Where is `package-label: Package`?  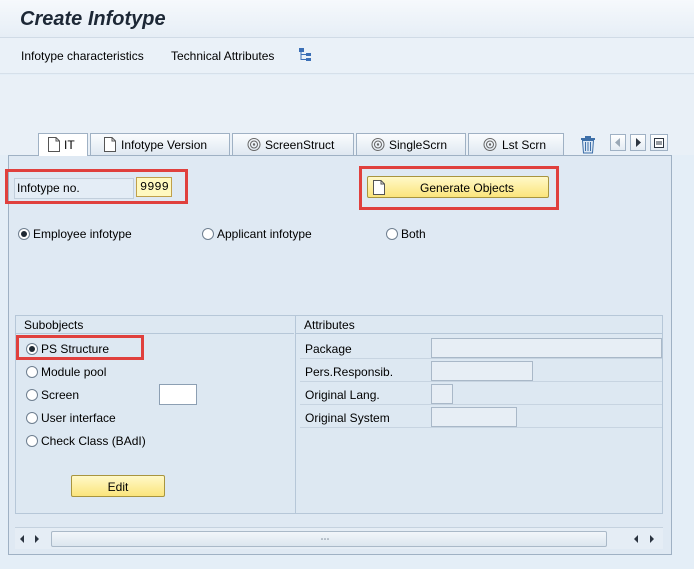
package-label: Package is located at coordinates (328, 349).